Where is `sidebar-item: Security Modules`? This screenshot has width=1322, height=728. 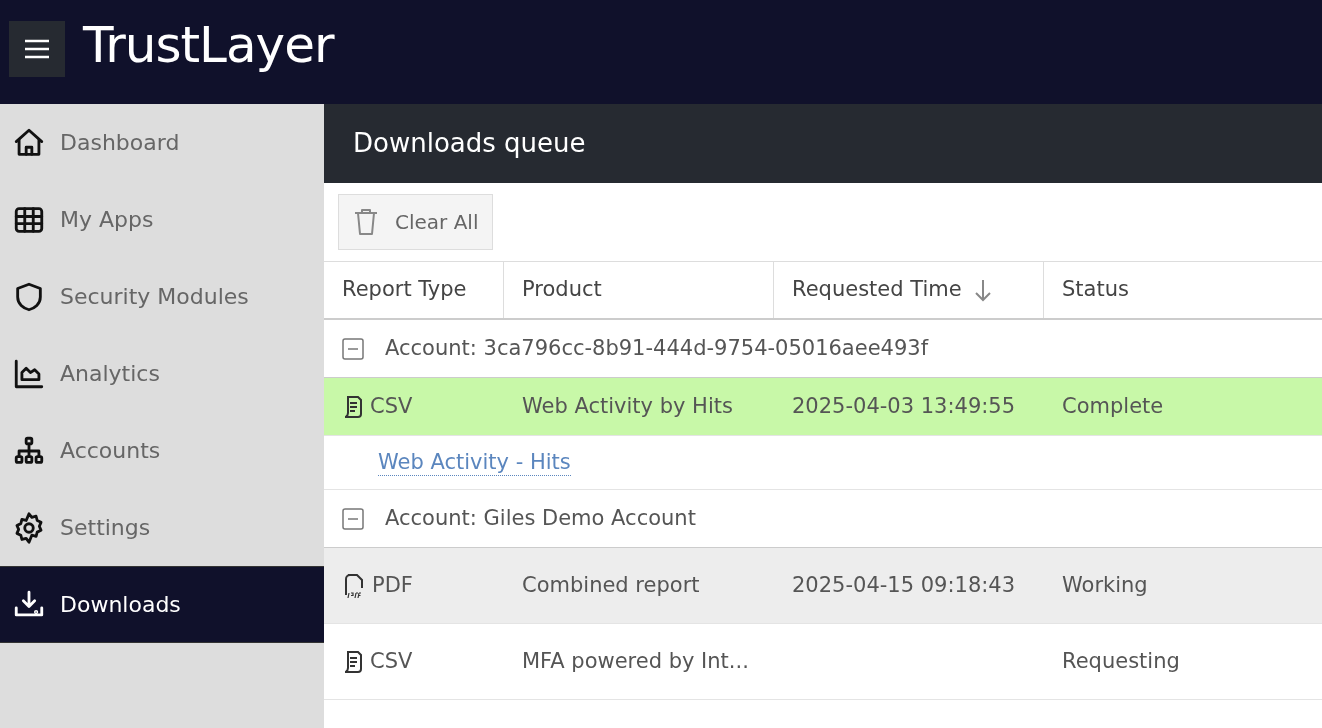 sidebar-item: Security Modules is located at coordinates (162, 296).